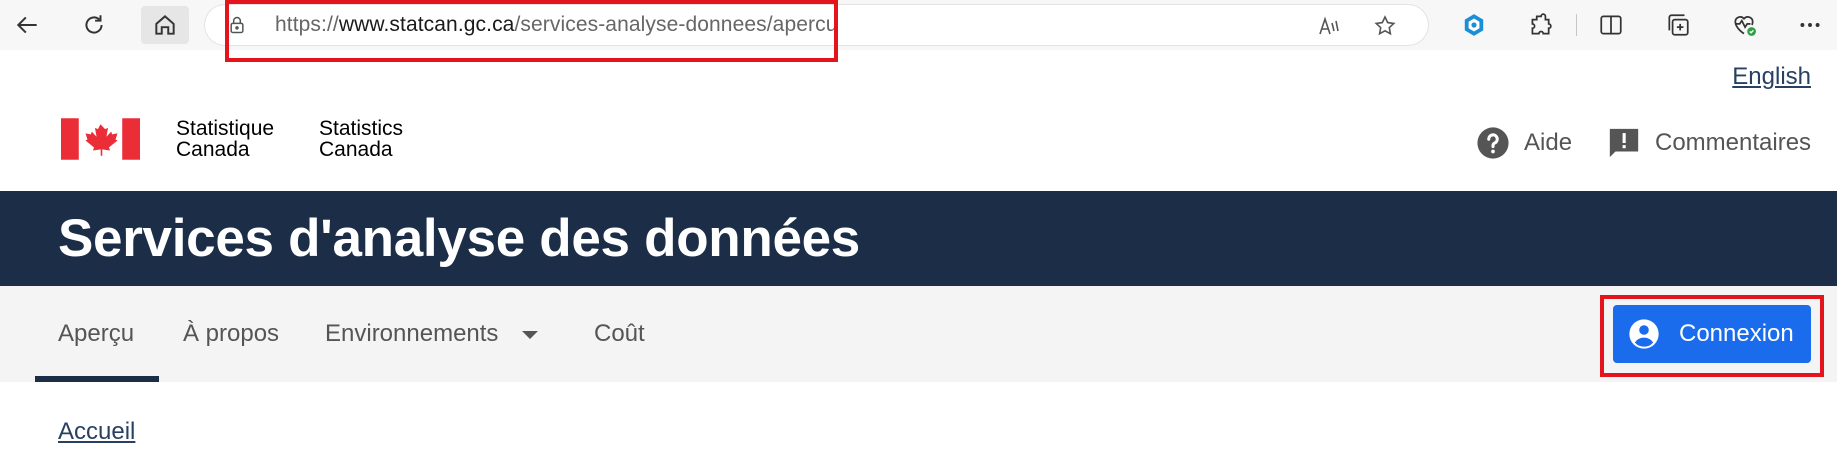 The height and width of the screenshot is (461, 1837). I want to click on tab-environnements: Environnements, so click(432, 334).